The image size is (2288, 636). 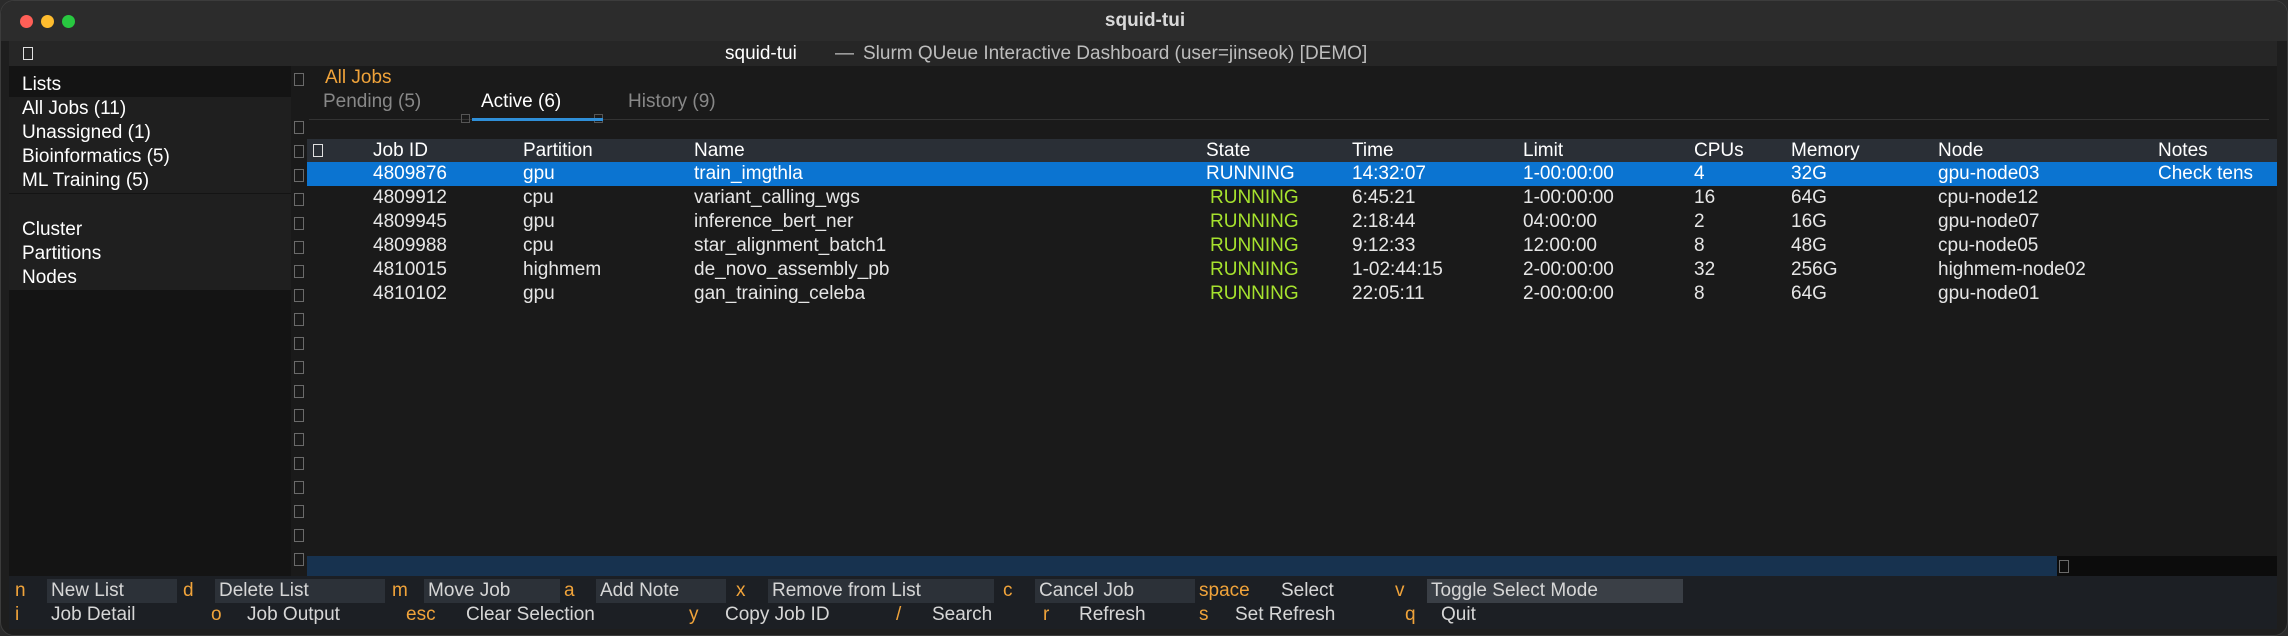 I want to click on scrollbar-thumb, so click(x=1182, y=566).